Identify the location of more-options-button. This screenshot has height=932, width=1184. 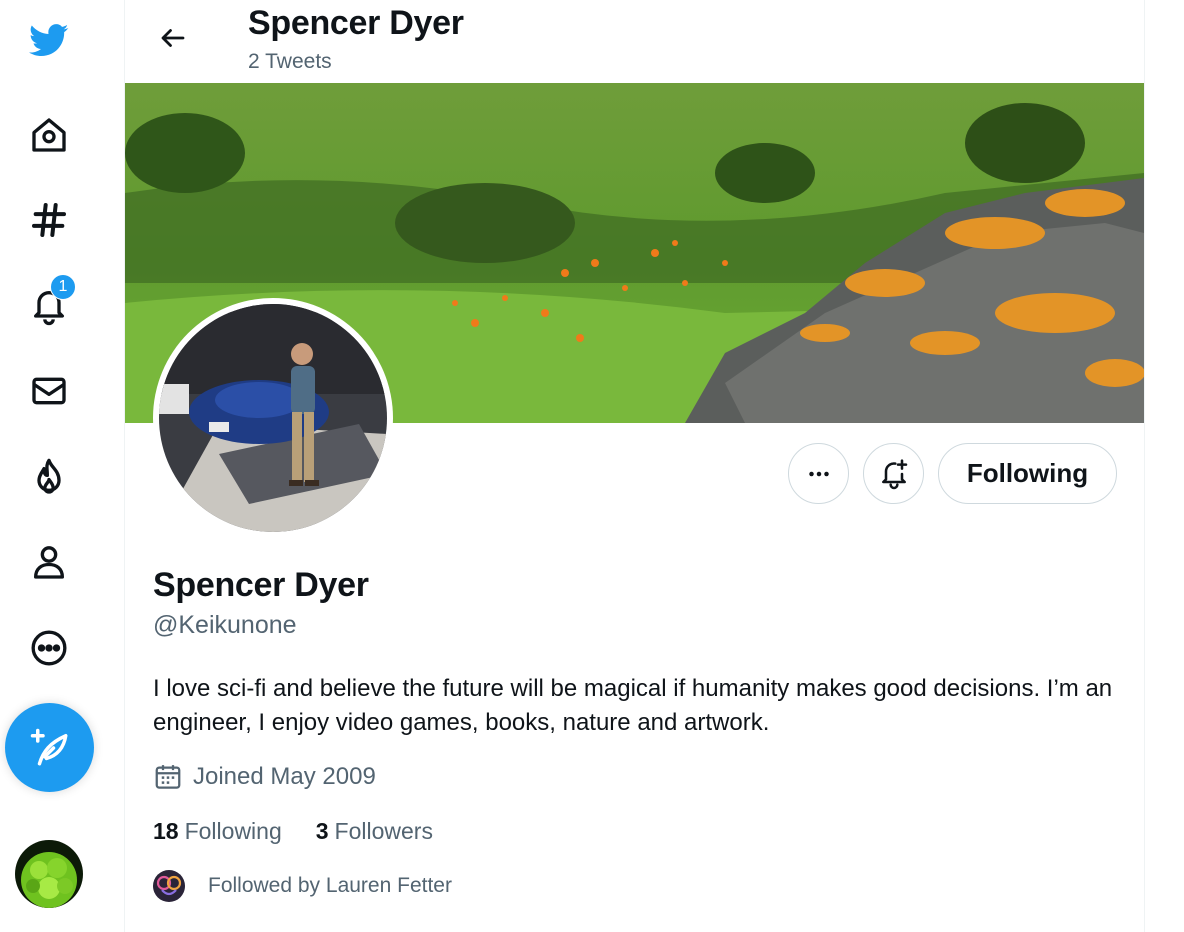
(818, 473).